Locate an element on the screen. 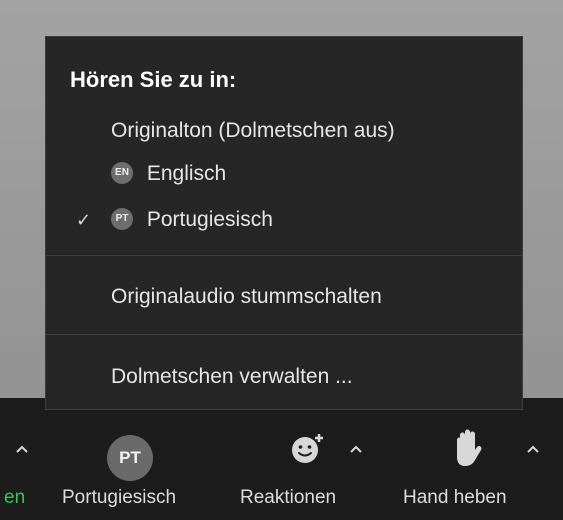 This screenshot has width=563, height=520. menu-item-original-audio: Originalton (Dolmetschen aus) is located at coordinates (284, 131).